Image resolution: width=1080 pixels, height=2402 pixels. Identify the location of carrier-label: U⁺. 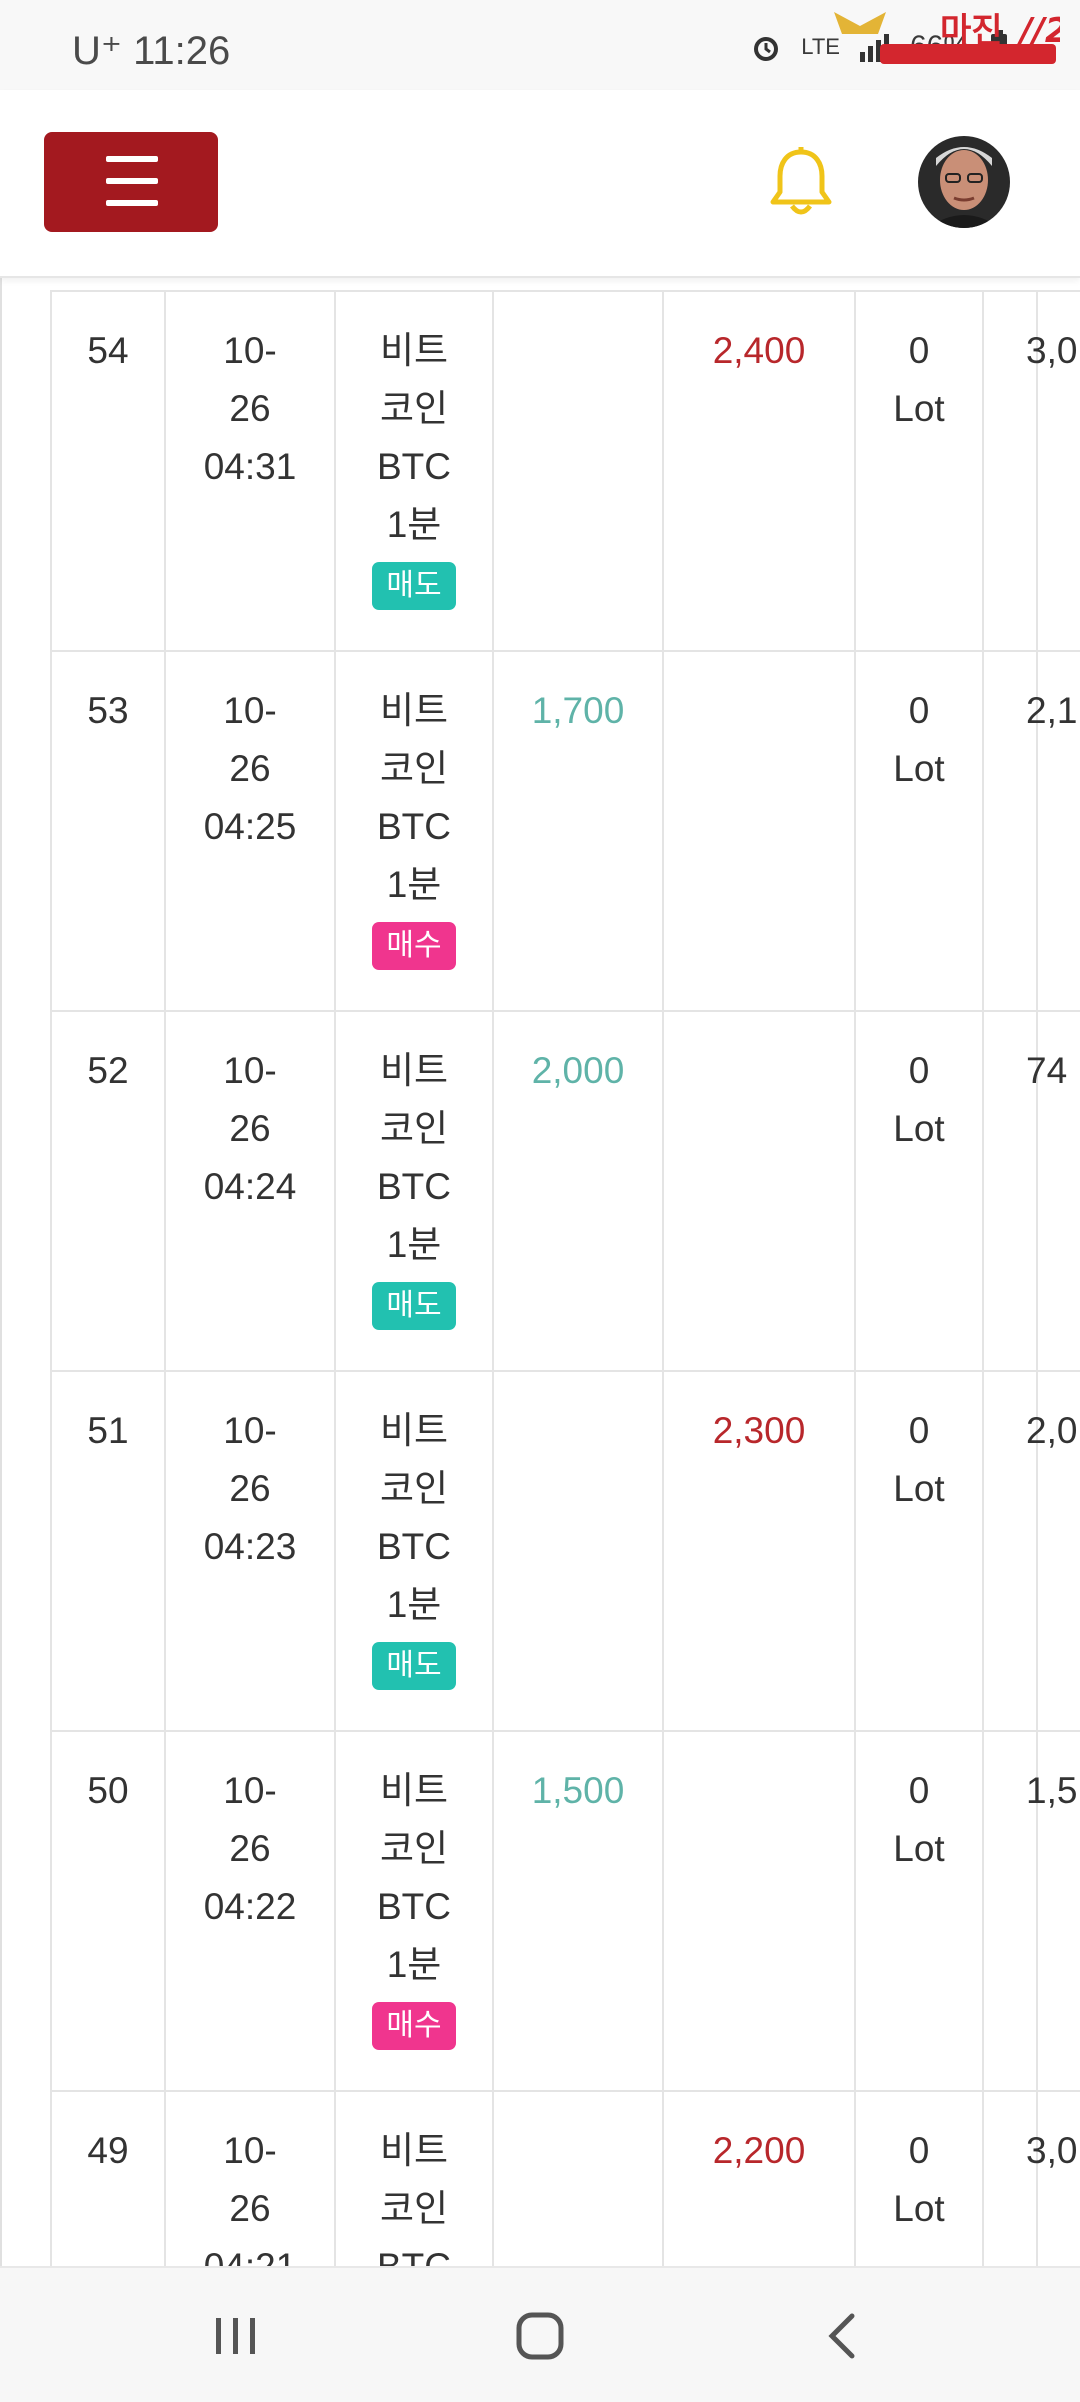
(97, 51).